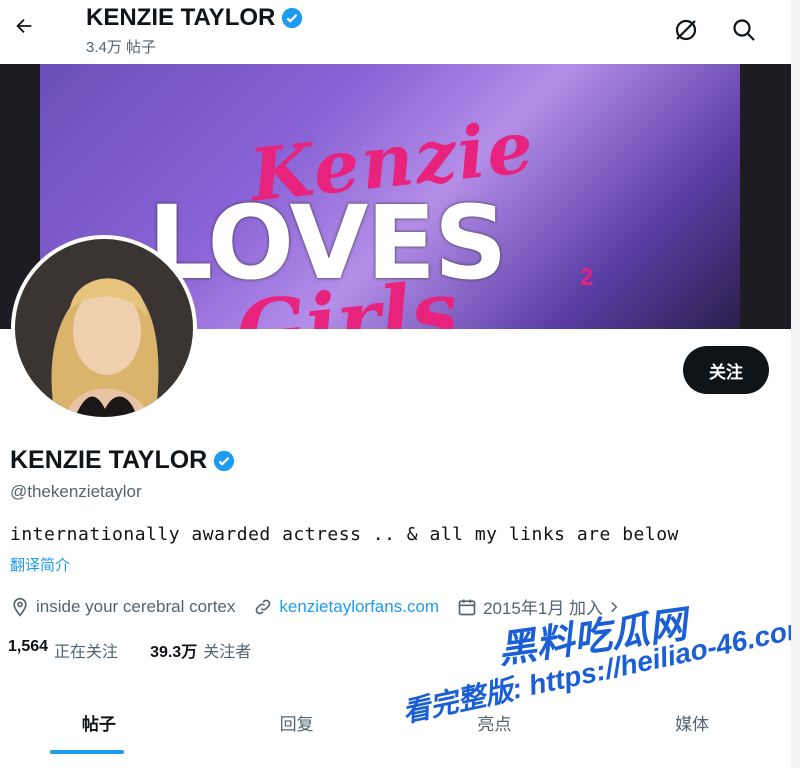 This screenshot has width=800, height=768. I want to click on header-name: KENZIE TAYLOR, so click(181, 17).